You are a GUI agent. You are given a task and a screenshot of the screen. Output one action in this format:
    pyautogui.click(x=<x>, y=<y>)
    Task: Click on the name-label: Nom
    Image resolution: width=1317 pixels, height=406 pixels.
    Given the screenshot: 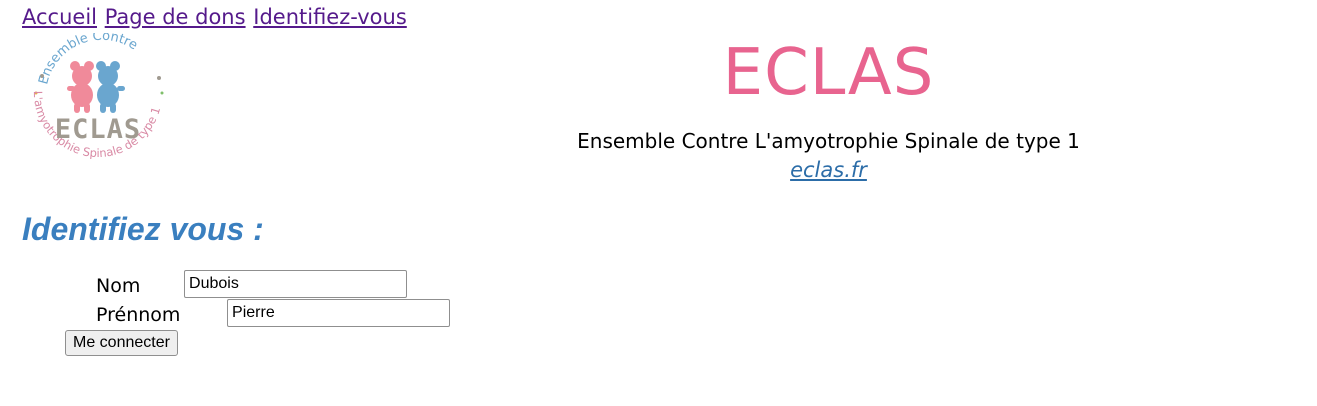 What is the action you would take?
    pyautogui.click(x=118, y=285)
    